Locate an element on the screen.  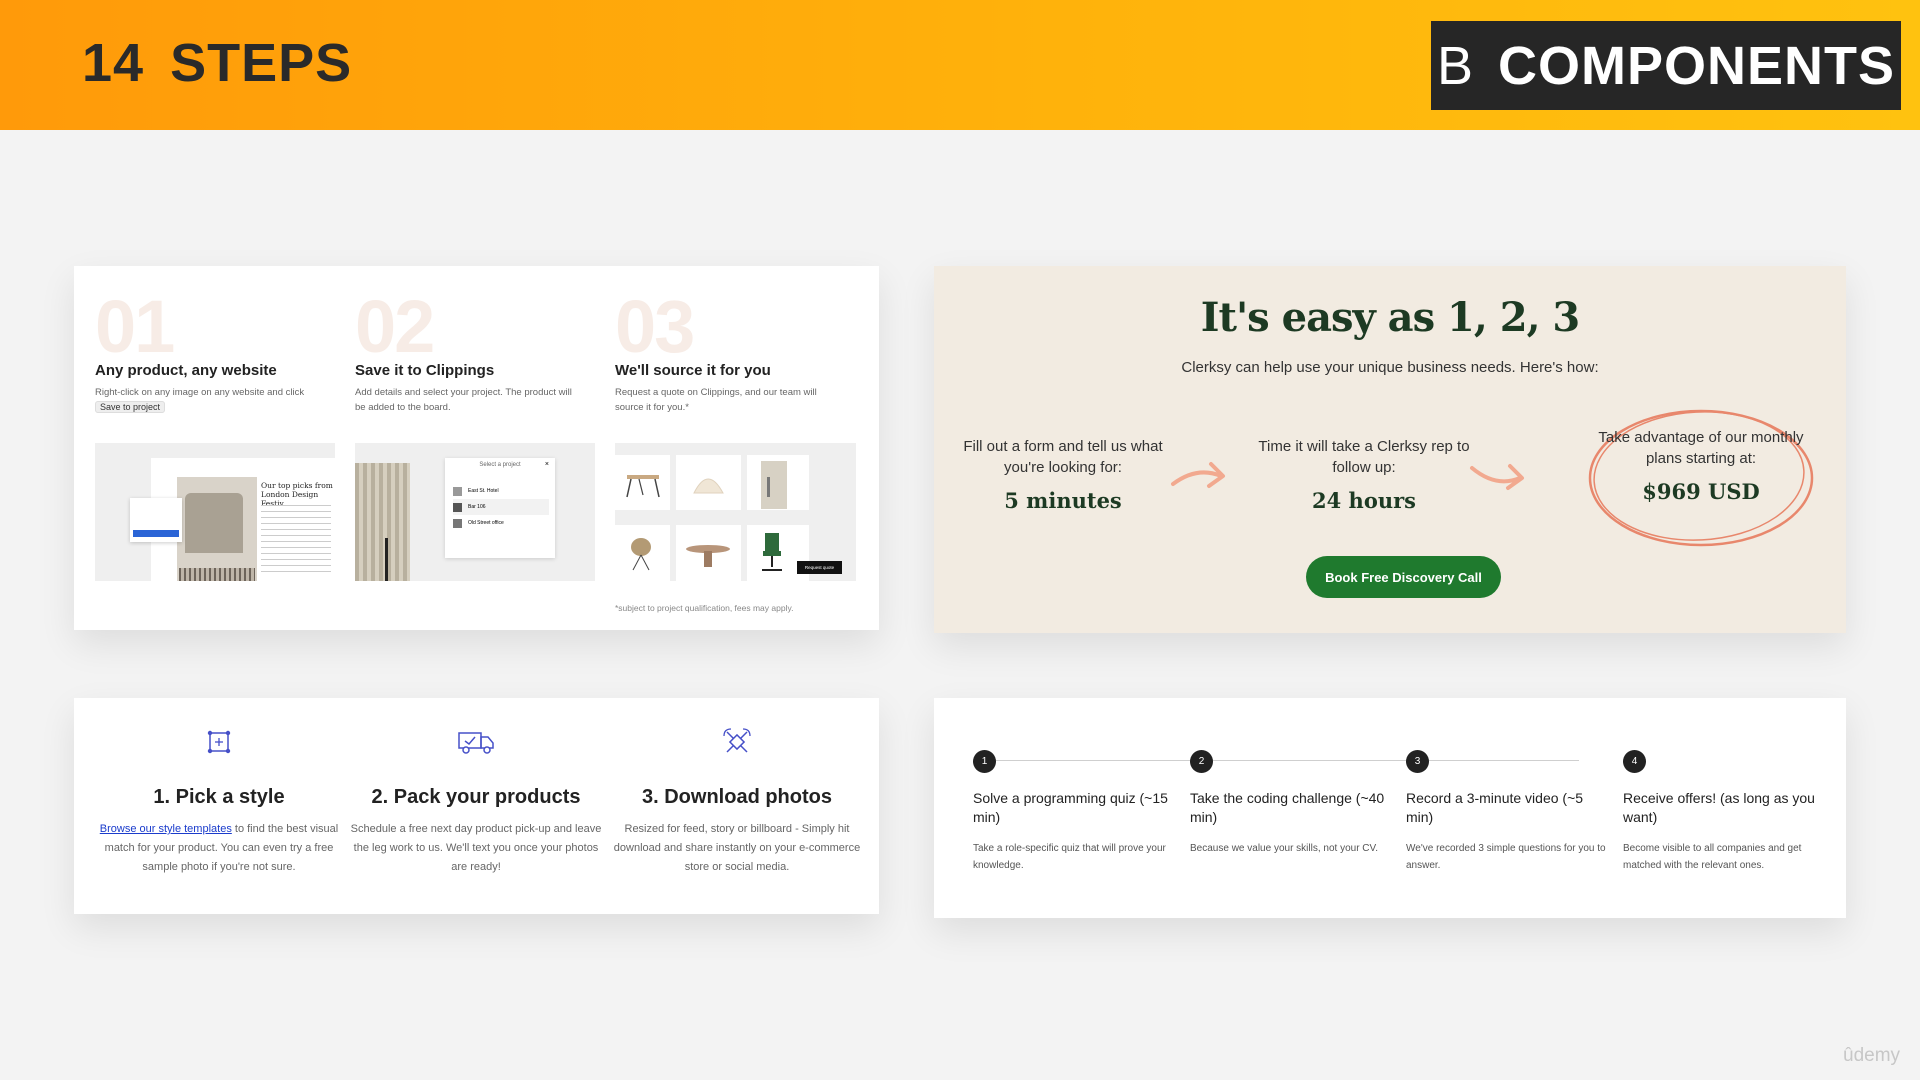
project-item: Bar 106 is located at coordinates (501, 507).